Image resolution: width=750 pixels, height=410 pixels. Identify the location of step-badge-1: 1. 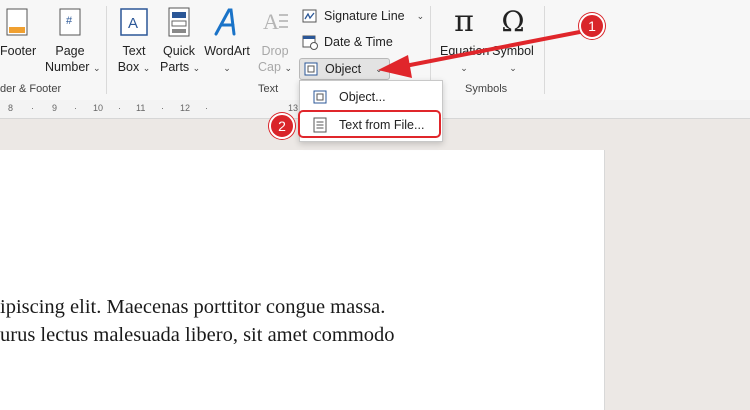
(592, 26).